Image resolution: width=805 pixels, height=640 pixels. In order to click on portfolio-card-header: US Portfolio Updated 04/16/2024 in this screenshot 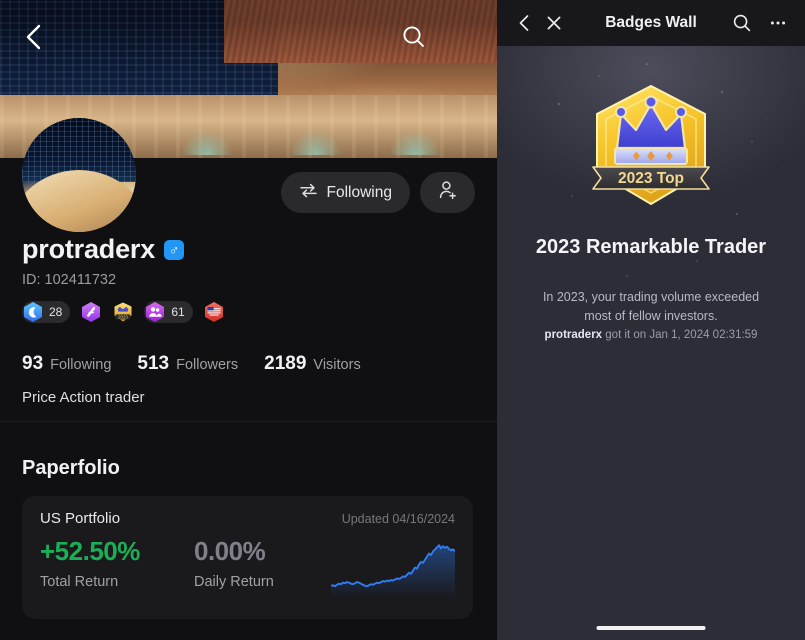, I will do `click(247, 511)`.